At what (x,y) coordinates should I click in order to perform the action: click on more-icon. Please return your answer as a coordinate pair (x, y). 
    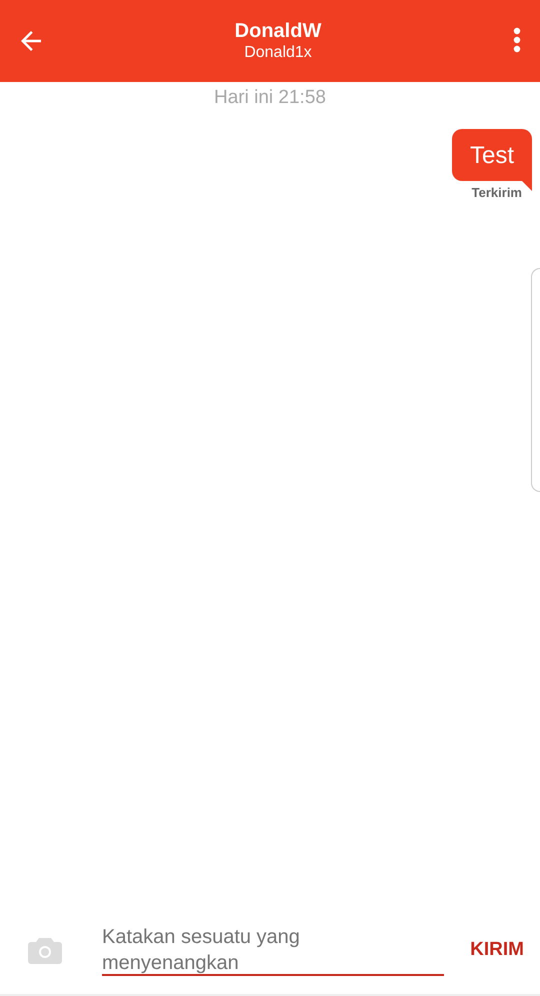
    Looking at the image, I should click on (517, 40).